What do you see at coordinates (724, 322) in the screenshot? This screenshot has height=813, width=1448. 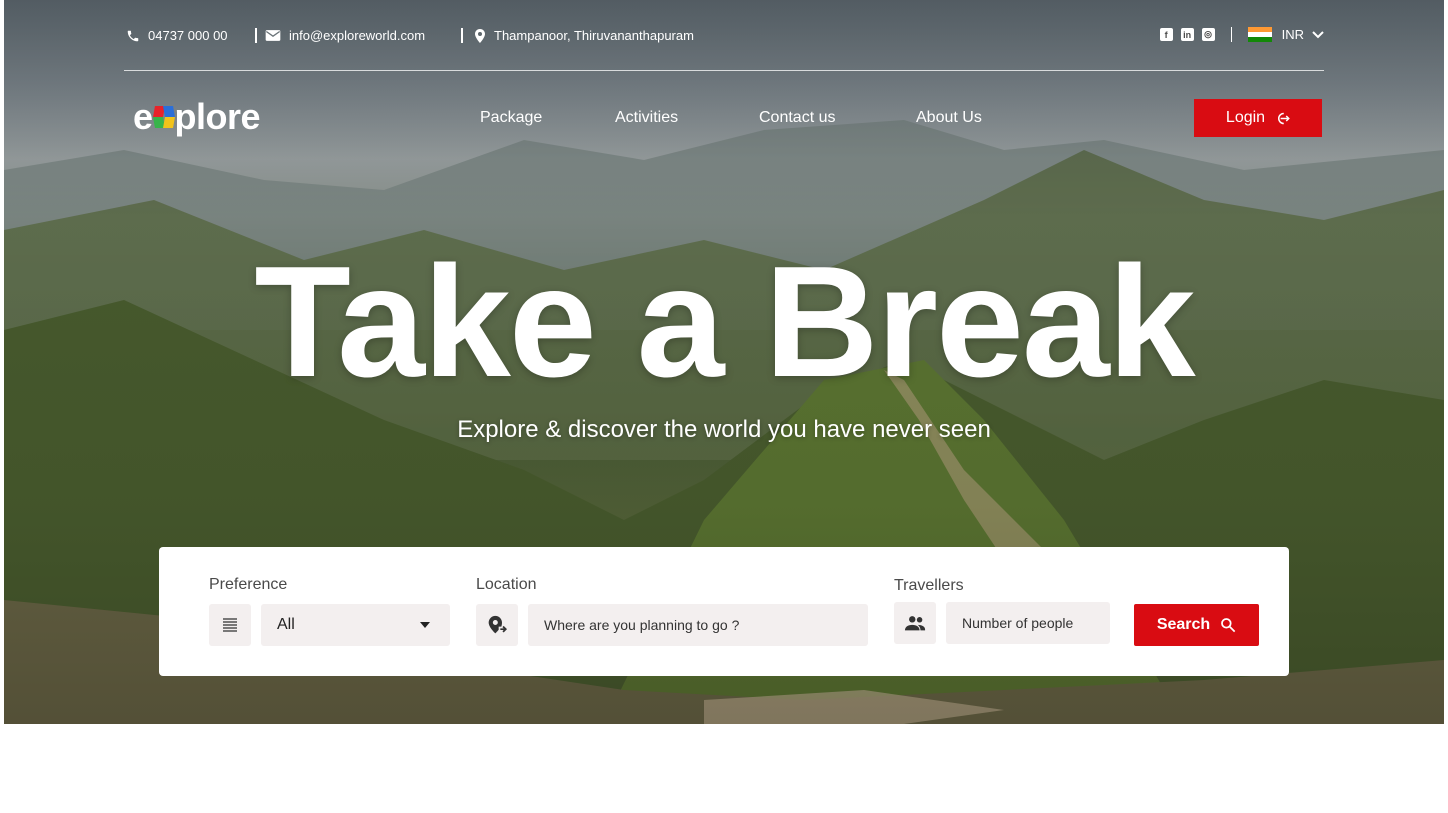 I see `hero-title: Take a Break` at bounding box center [724, 322].